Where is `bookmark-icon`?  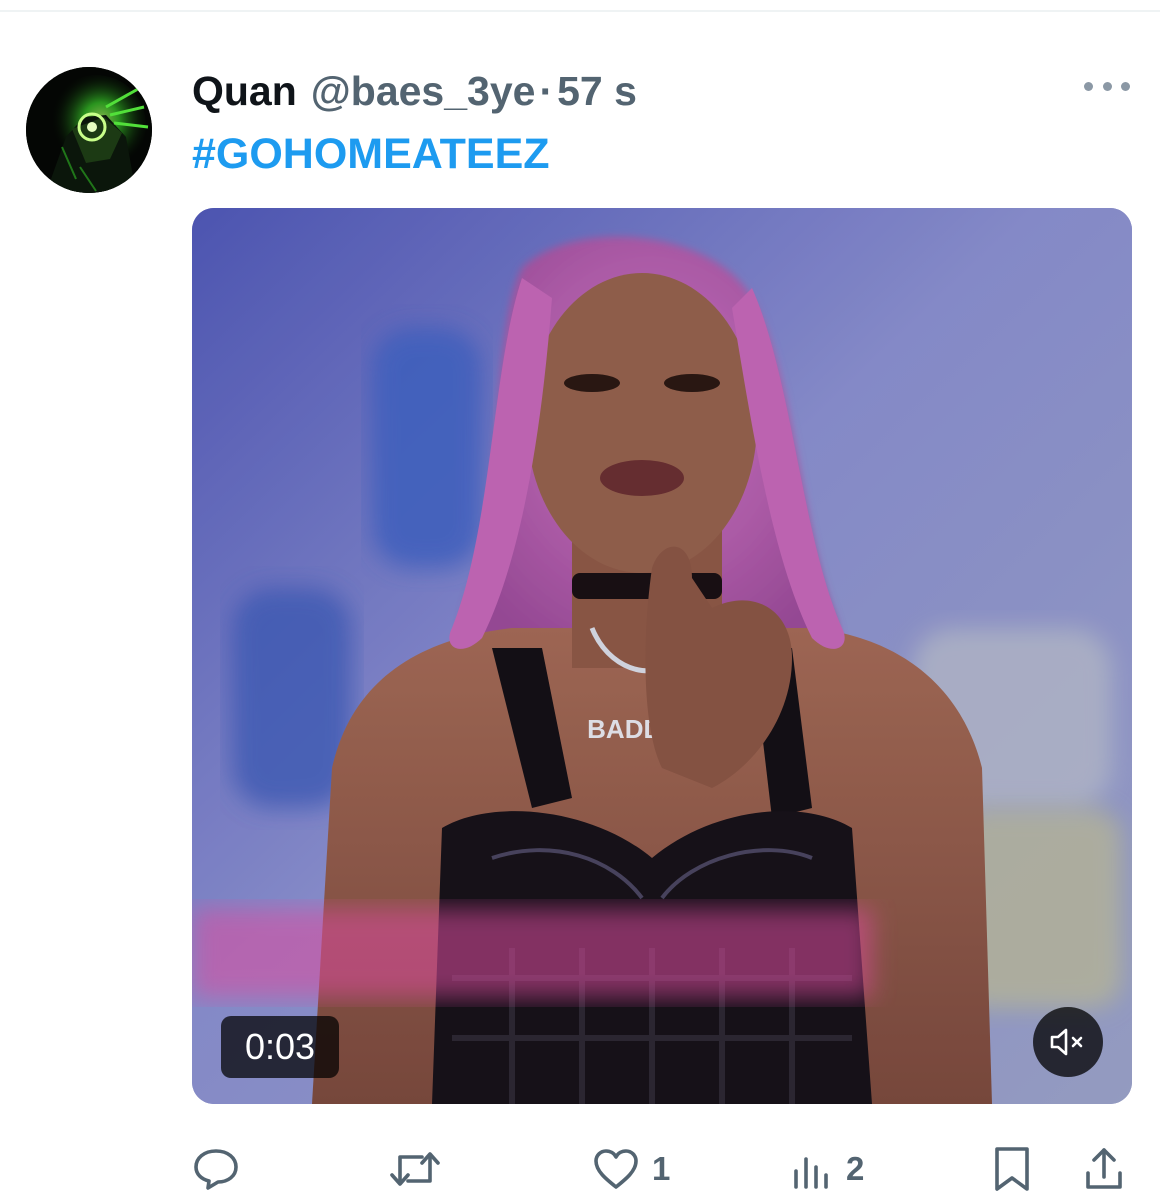
bookmark-icon is located at coordinates (1012, 1169).